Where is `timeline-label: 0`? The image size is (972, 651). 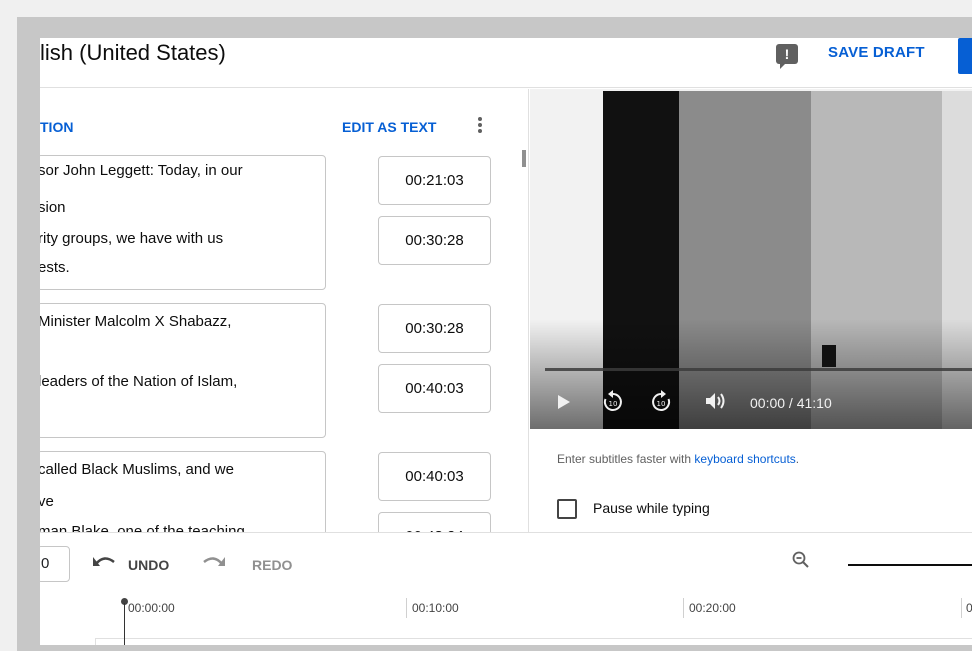 timeline-label: 0 is located at coordinates (969, 608).